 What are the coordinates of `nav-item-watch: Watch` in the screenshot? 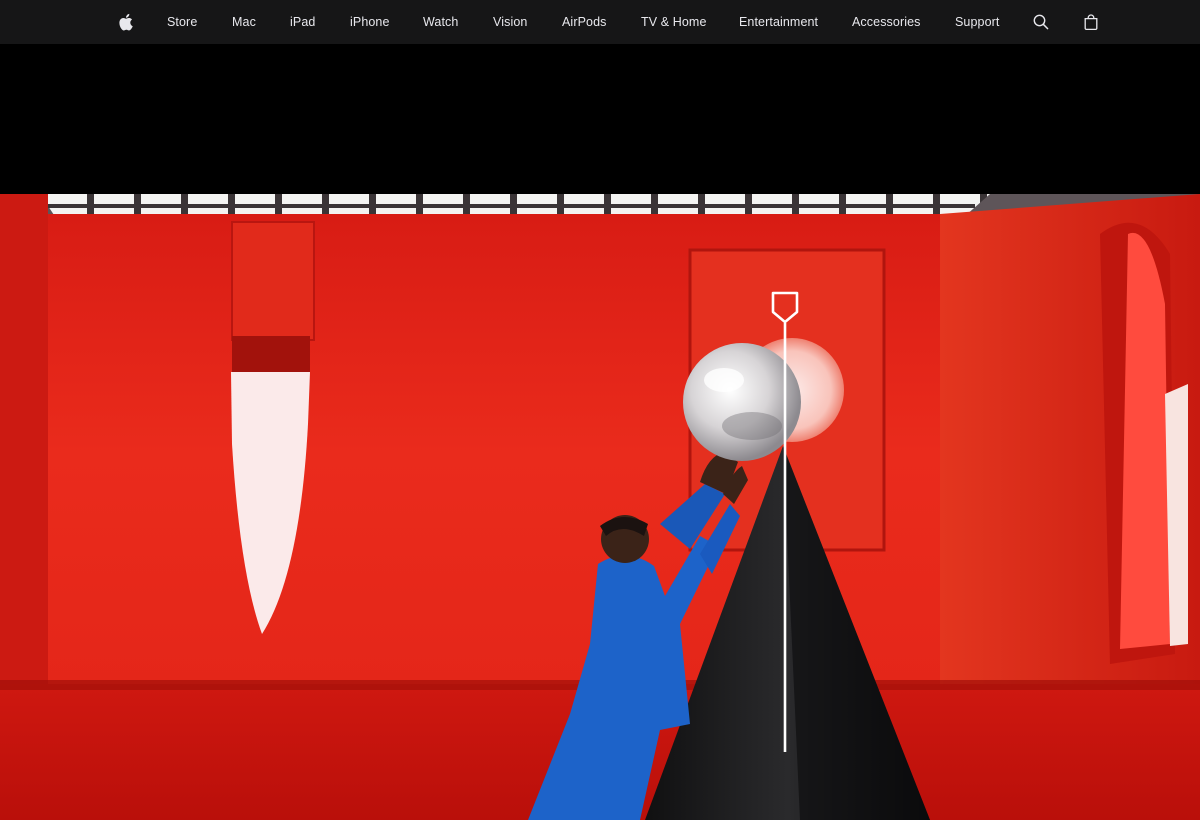 It's located at (440, 22).